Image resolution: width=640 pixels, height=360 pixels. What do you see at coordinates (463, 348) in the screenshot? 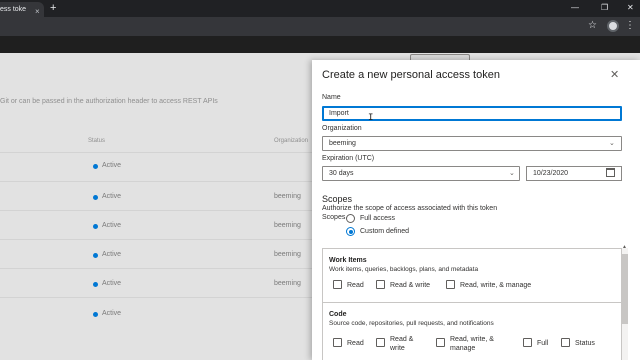
I see `code-manage-label-2: manage` at bounding box center [463, 348].